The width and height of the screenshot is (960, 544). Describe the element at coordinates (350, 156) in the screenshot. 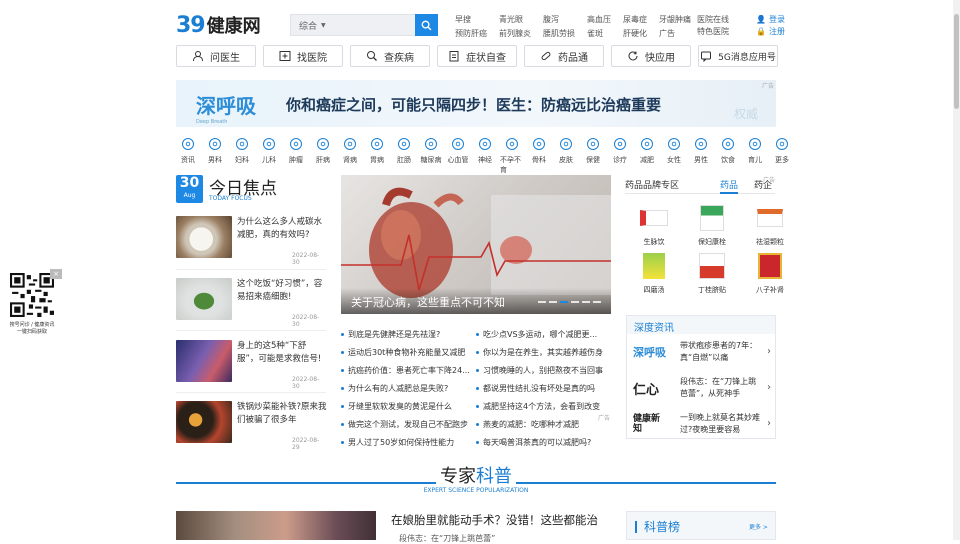

I see `category-kidney: 肾病` at that location.